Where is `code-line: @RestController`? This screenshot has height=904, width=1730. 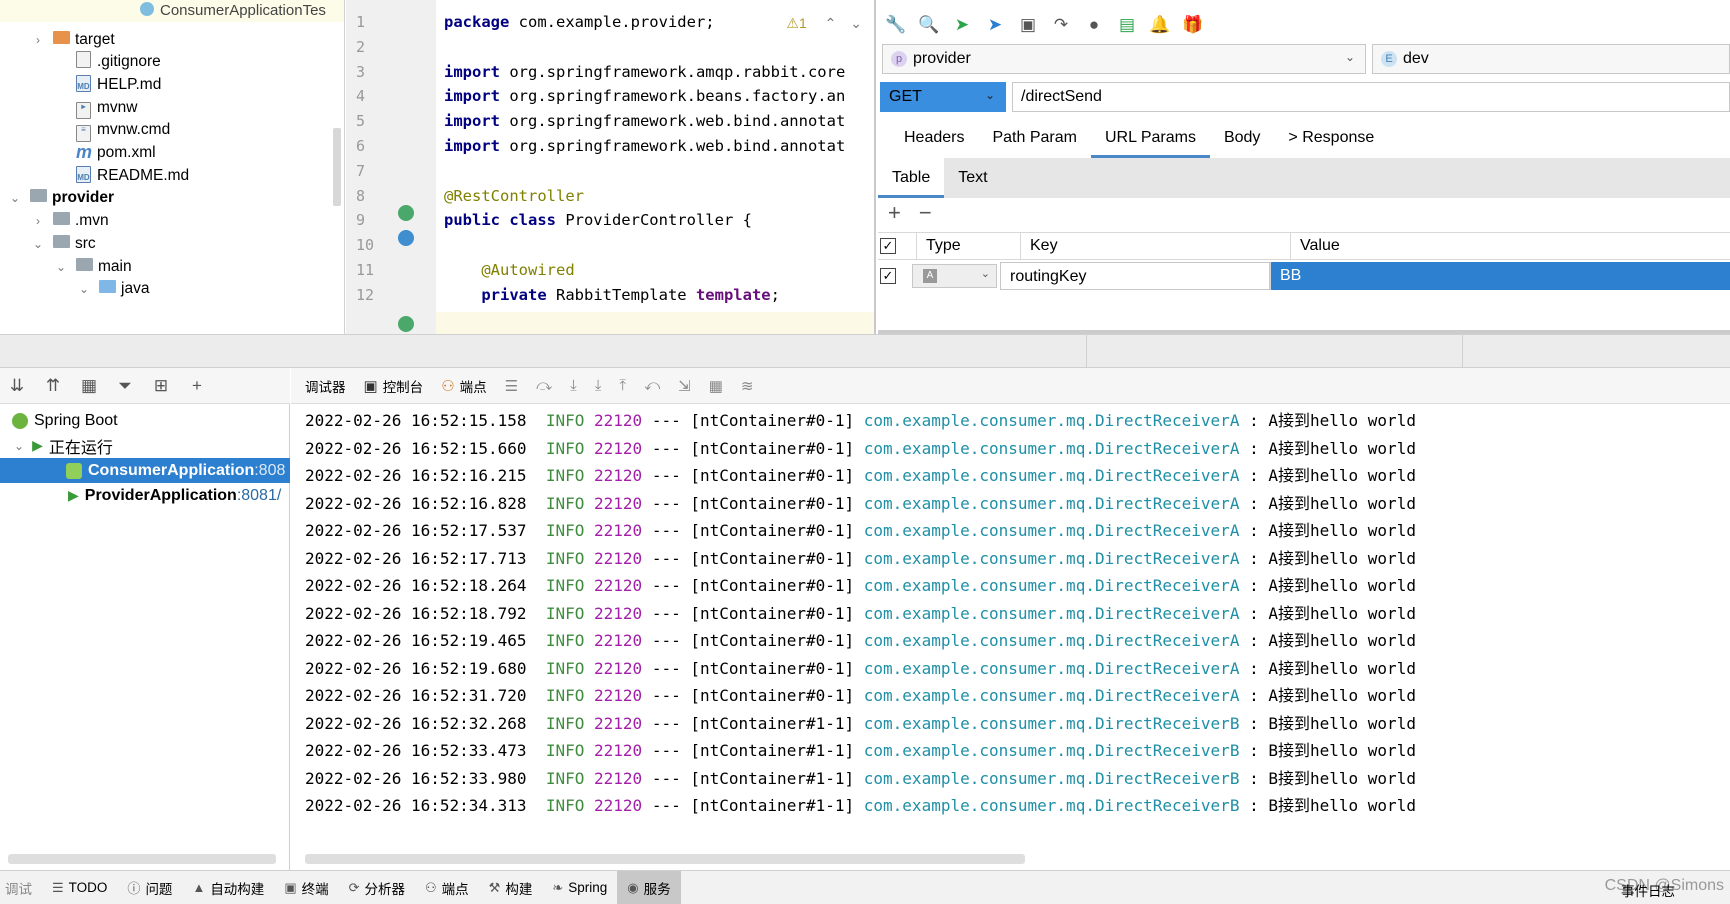 code-line: @RestController is located at coordinates (514, 196).